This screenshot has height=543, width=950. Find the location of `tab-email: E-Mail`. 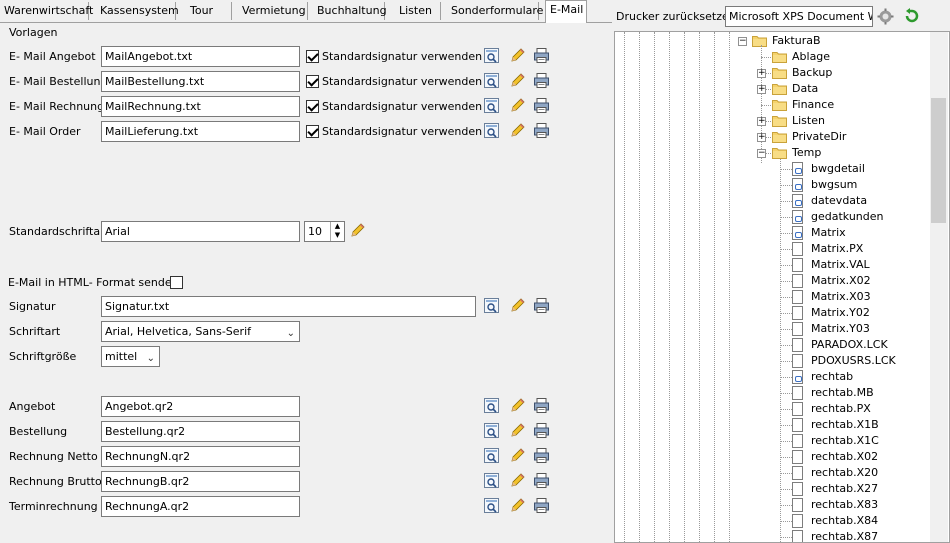

tab-email: E-Mail is located at coordinates (566, 11).